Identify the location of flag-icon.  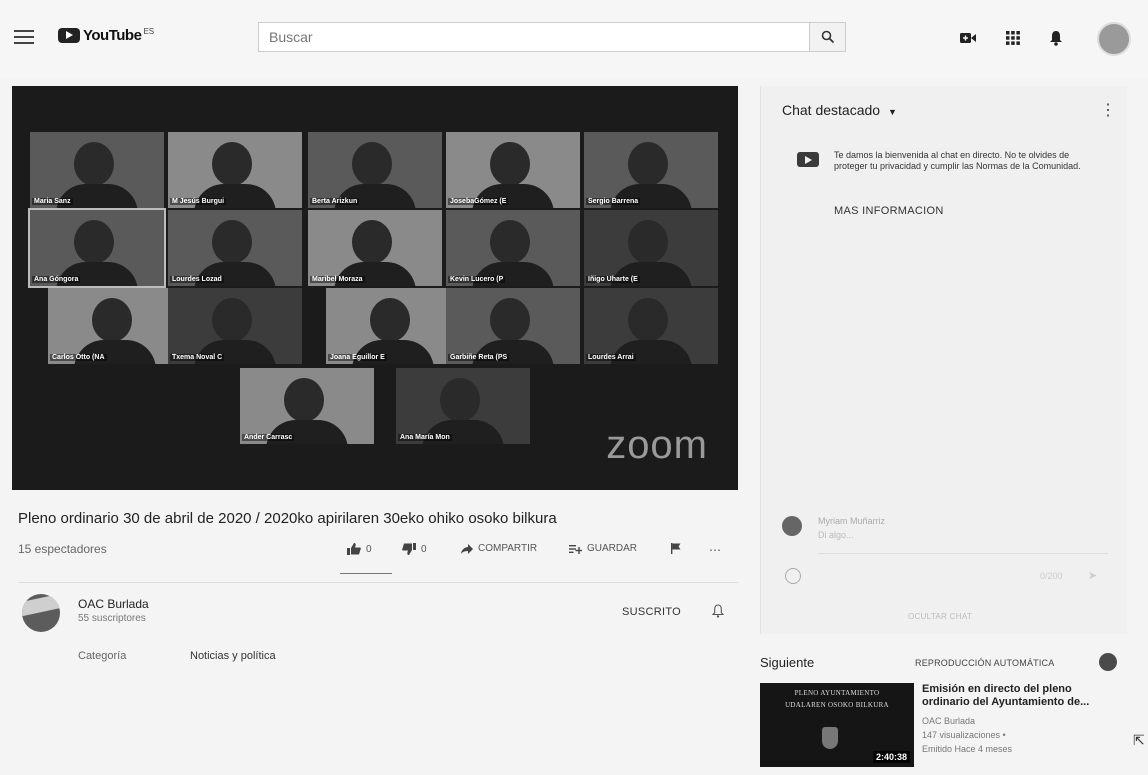
(676, 548).